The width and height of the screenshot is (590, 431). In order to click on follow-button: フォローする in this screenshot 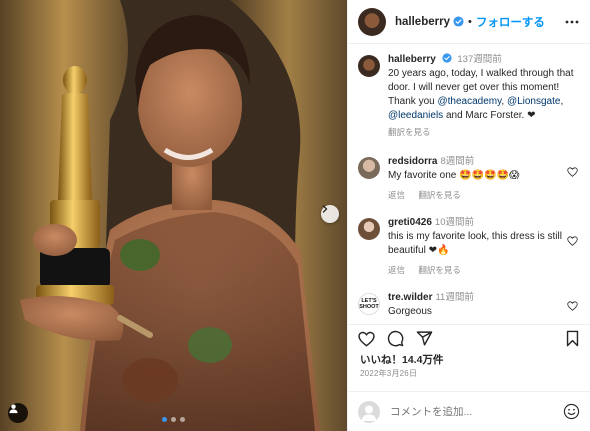, I will do `click(510, 22)`.